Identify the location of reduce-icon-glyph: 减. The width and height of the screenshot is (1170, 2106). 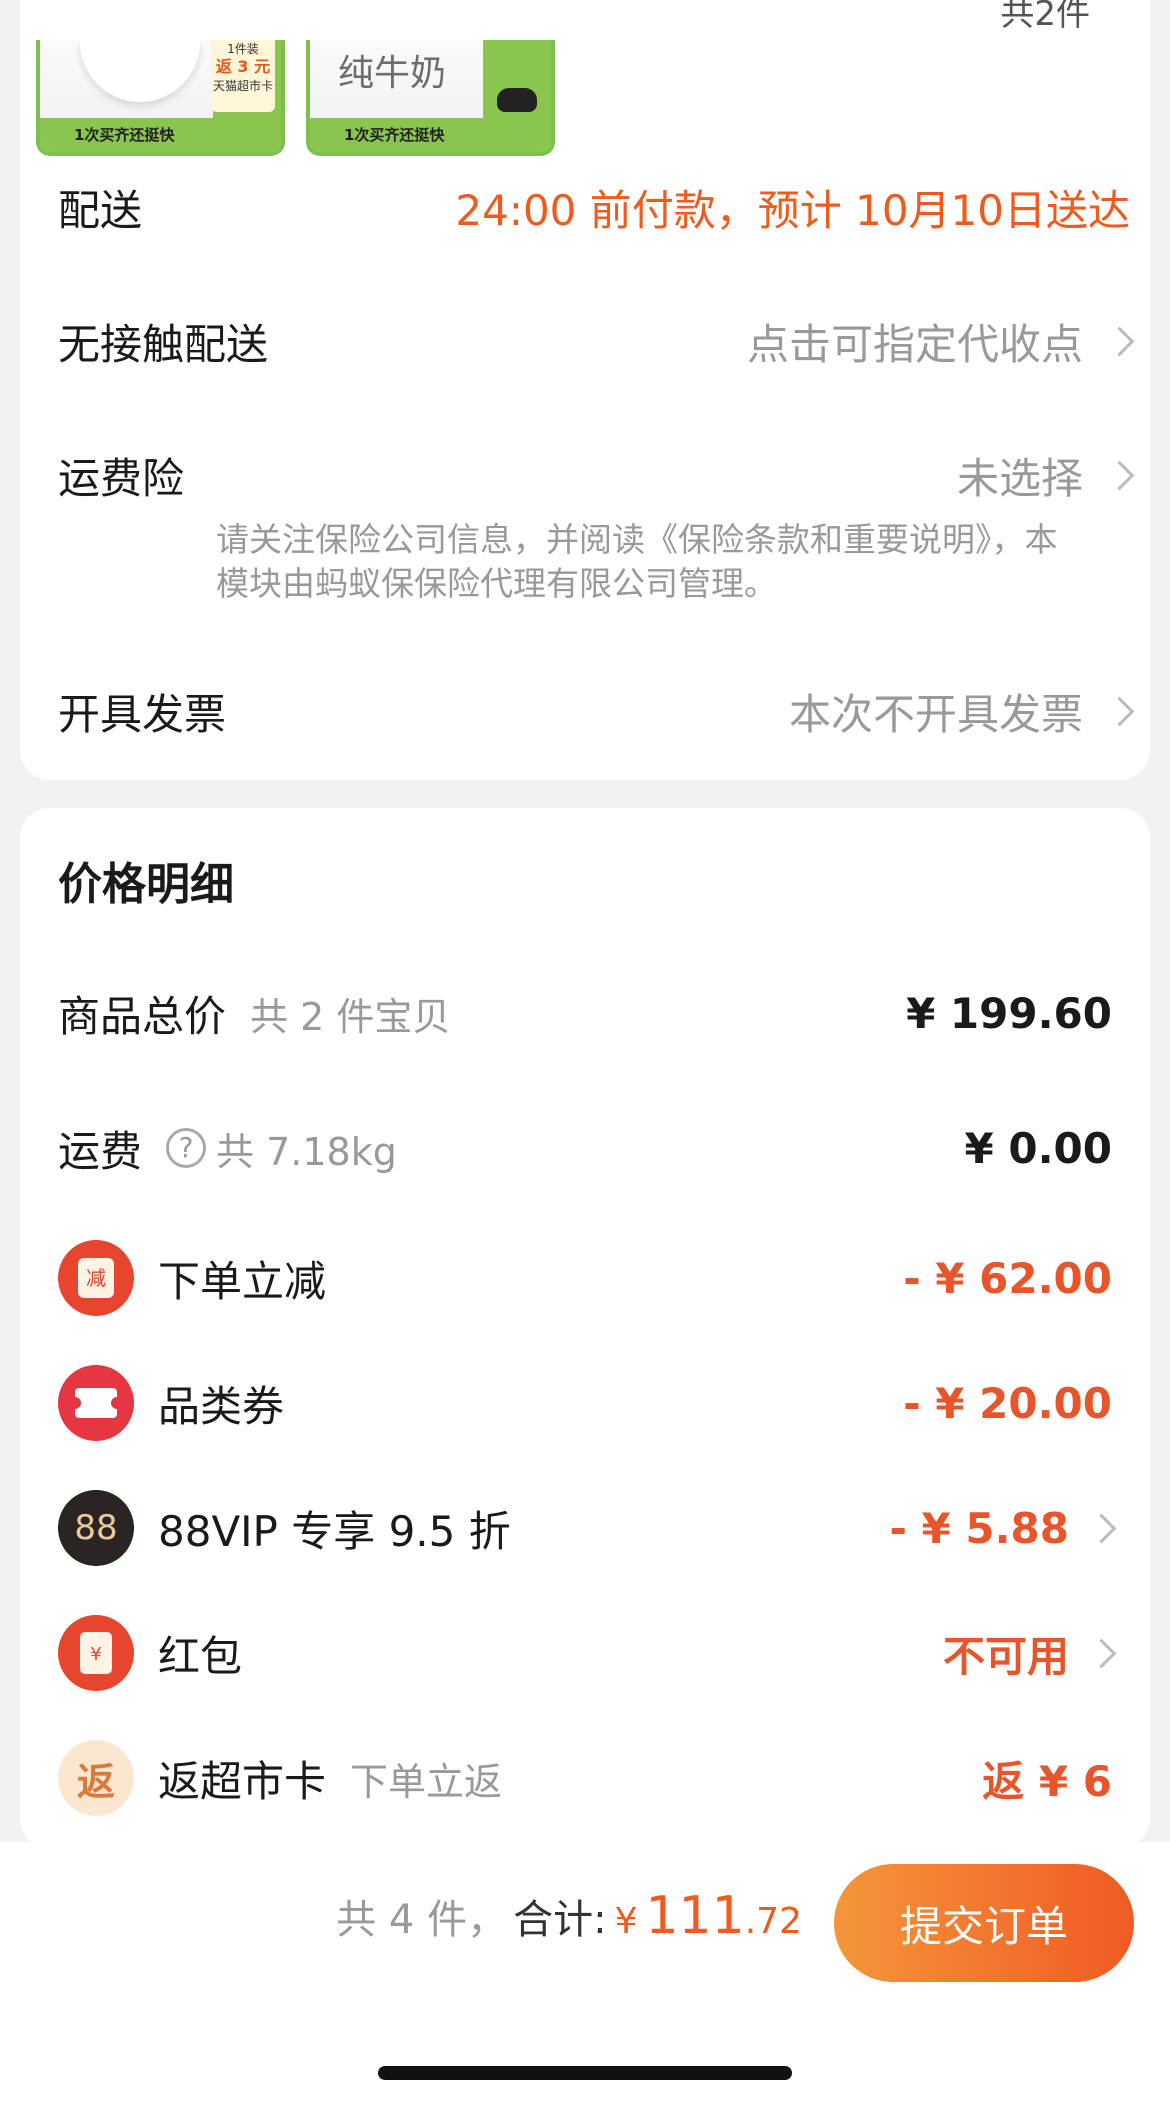
(96, 1278).